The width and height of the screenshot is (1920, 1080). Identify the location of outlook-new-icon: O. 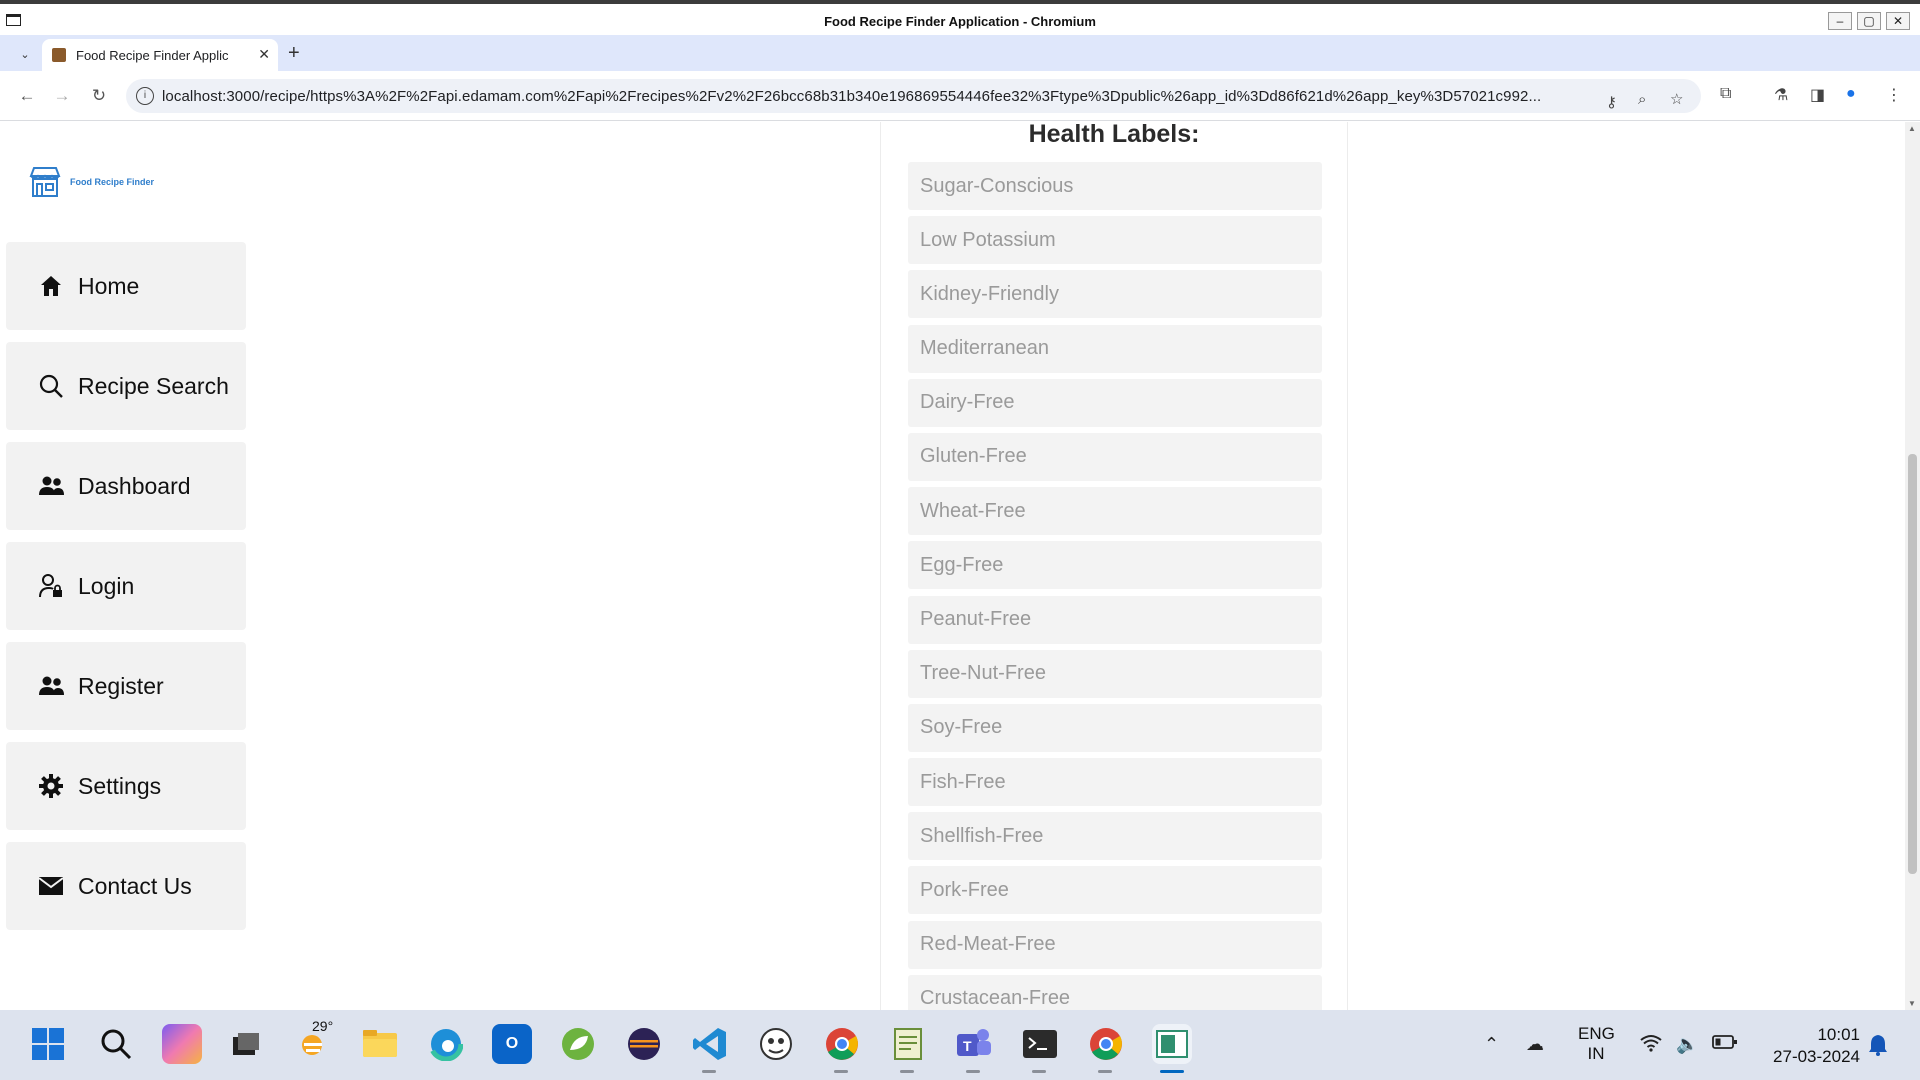
(512, 1044).